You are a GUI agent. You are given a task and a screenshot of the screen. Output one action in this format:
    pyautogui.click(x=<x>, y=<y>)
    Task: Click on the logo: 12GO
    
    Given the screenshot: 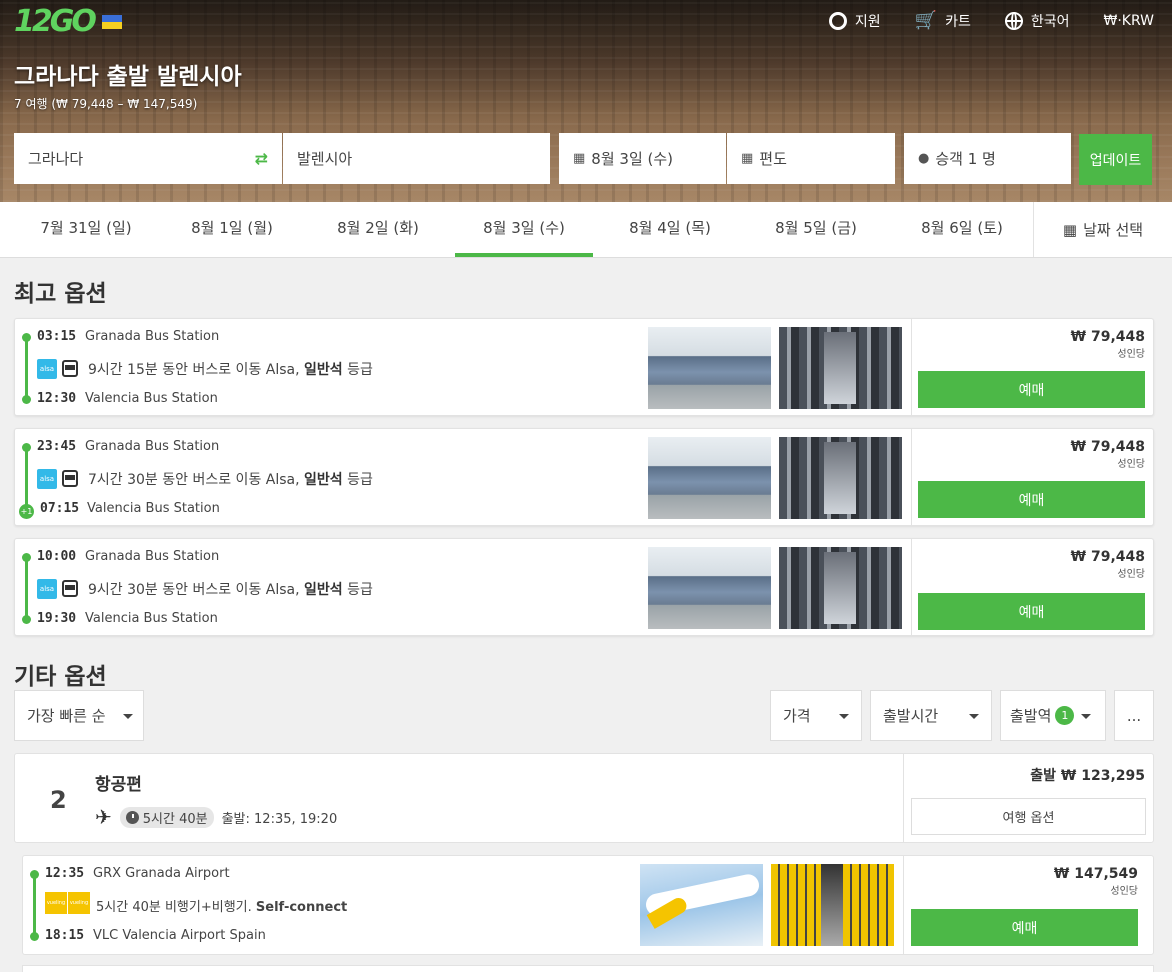 What is the action you would take?
    pyautogui.click(x=68, y=21)
    